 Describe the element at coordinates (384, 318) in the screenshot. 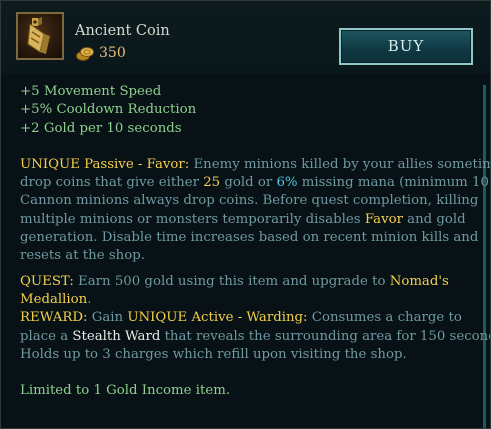

I see `reward-text: Consumes a charge to` at that location.